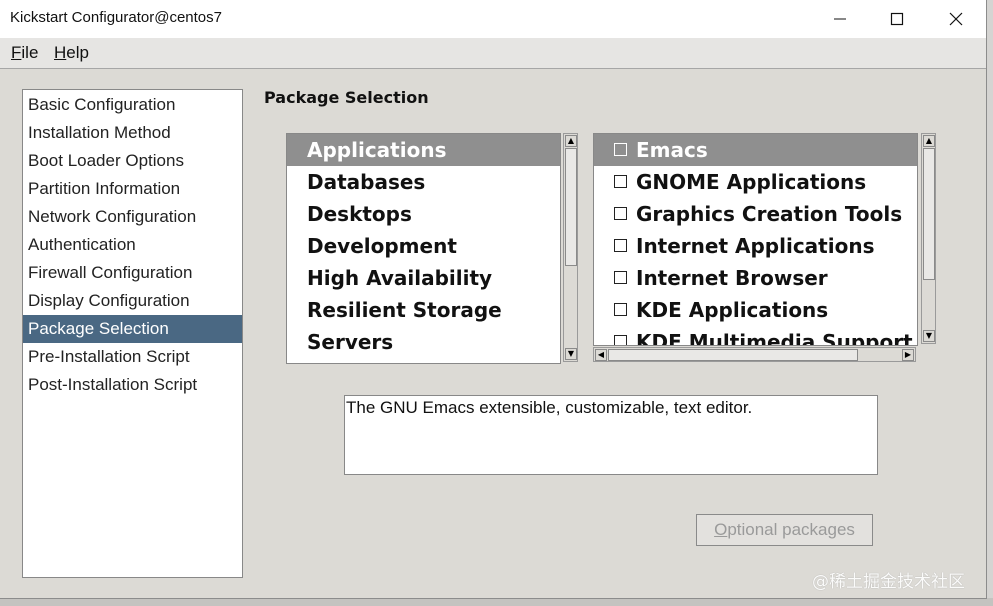  What do you see at coordinates (620, 181) in the screenshot?
I see `checkbox-gnome-applications` at bounding box center [620, 181].